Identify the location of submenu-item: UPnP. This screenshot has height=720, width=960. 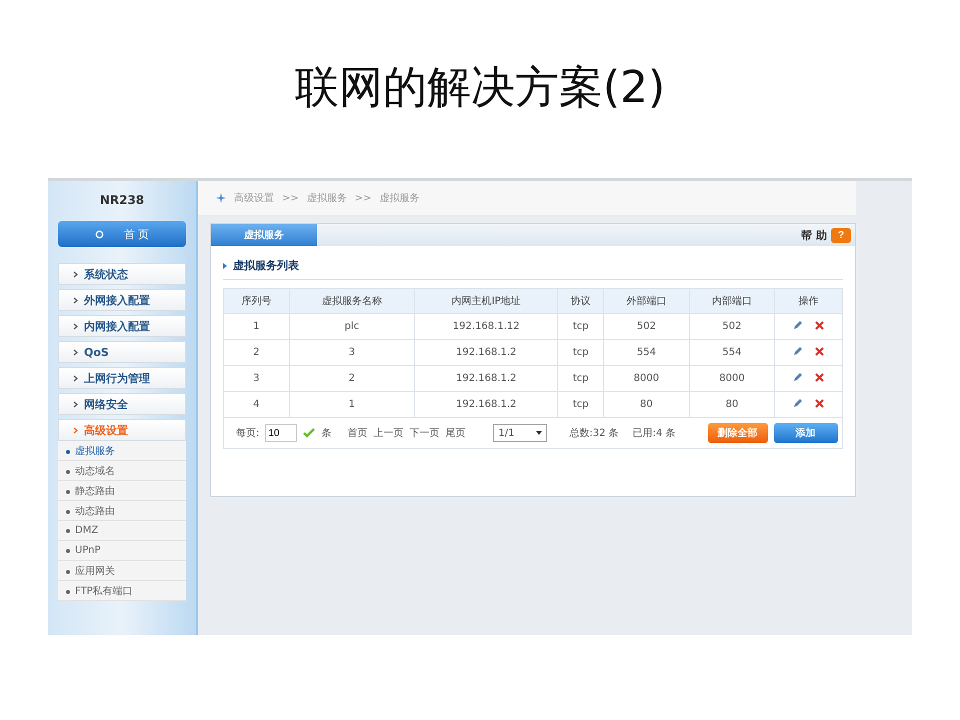
(122, 551).